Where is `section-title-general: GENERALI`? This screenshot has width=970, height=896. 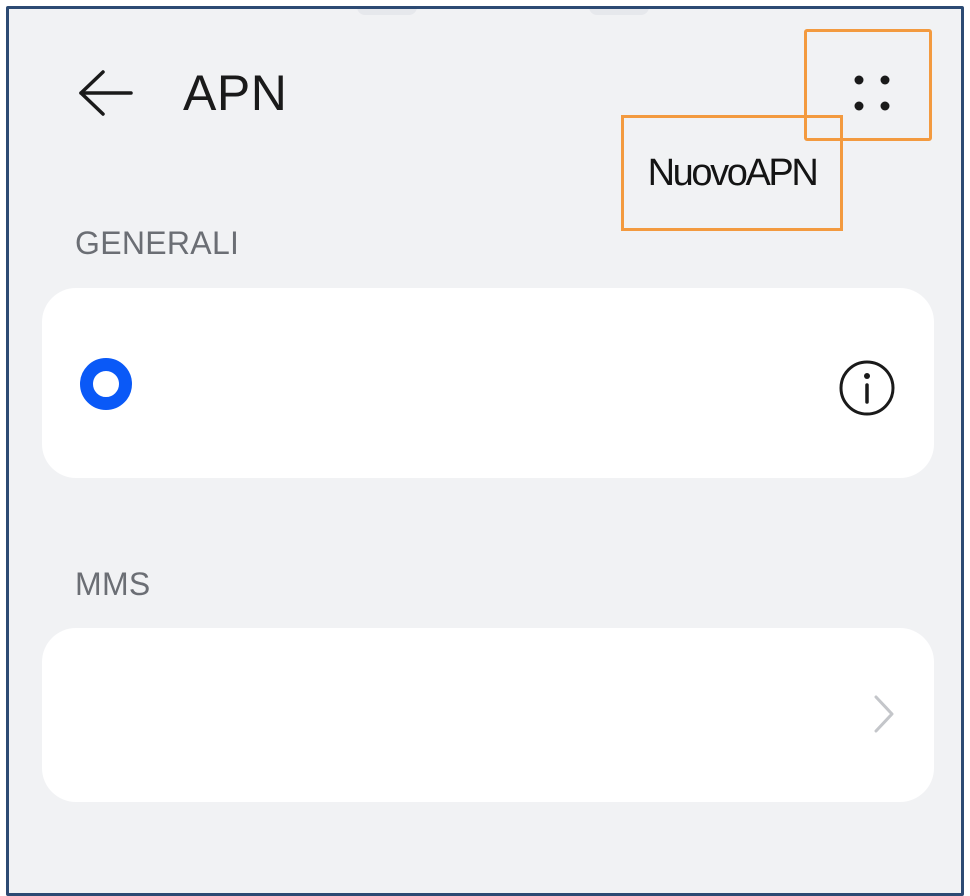
section-title-general: GENERALI is located at coordinates (157, 243).